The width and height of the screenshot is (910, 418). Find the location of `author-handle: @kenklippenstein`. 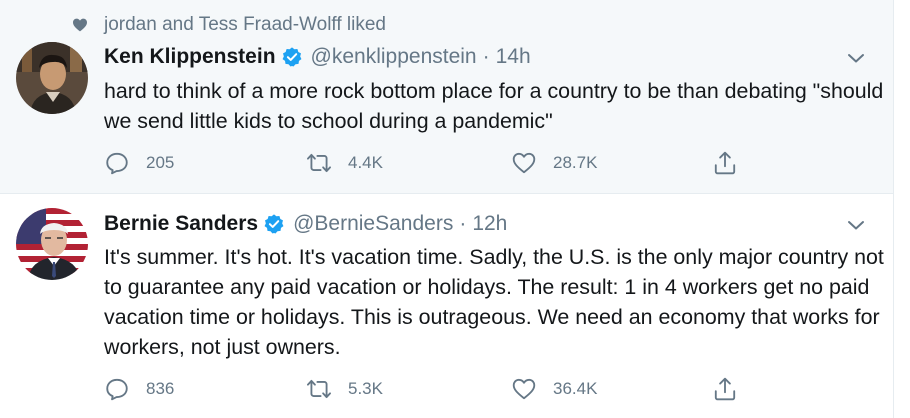

author-handle: @kenklippenstein is located at coordinates (394, 57).